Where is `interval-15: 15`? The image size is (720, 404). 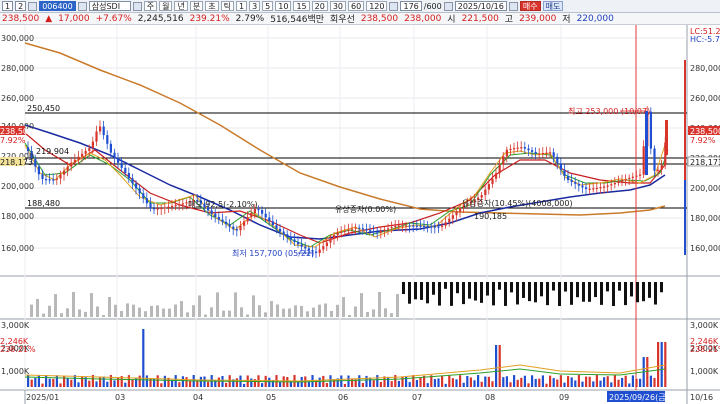
interval-15: 15 is located at coordinates (301, 6).